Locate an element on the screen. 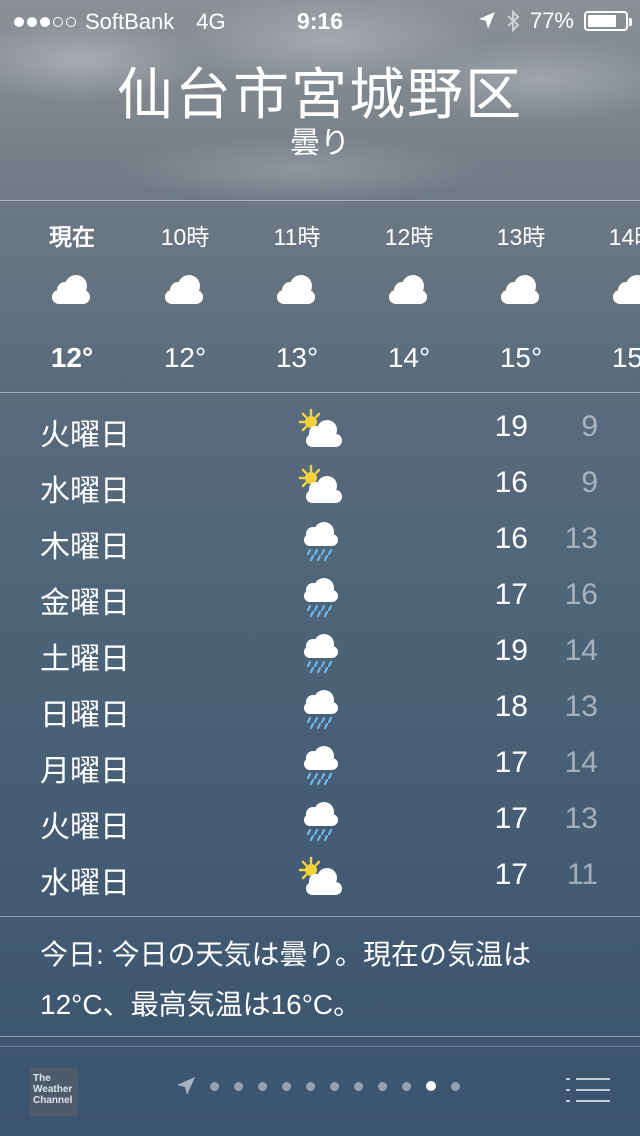 The image size is (640, 1136). day-row: 土曜日 19 14 is located at coordinates (320, 652).